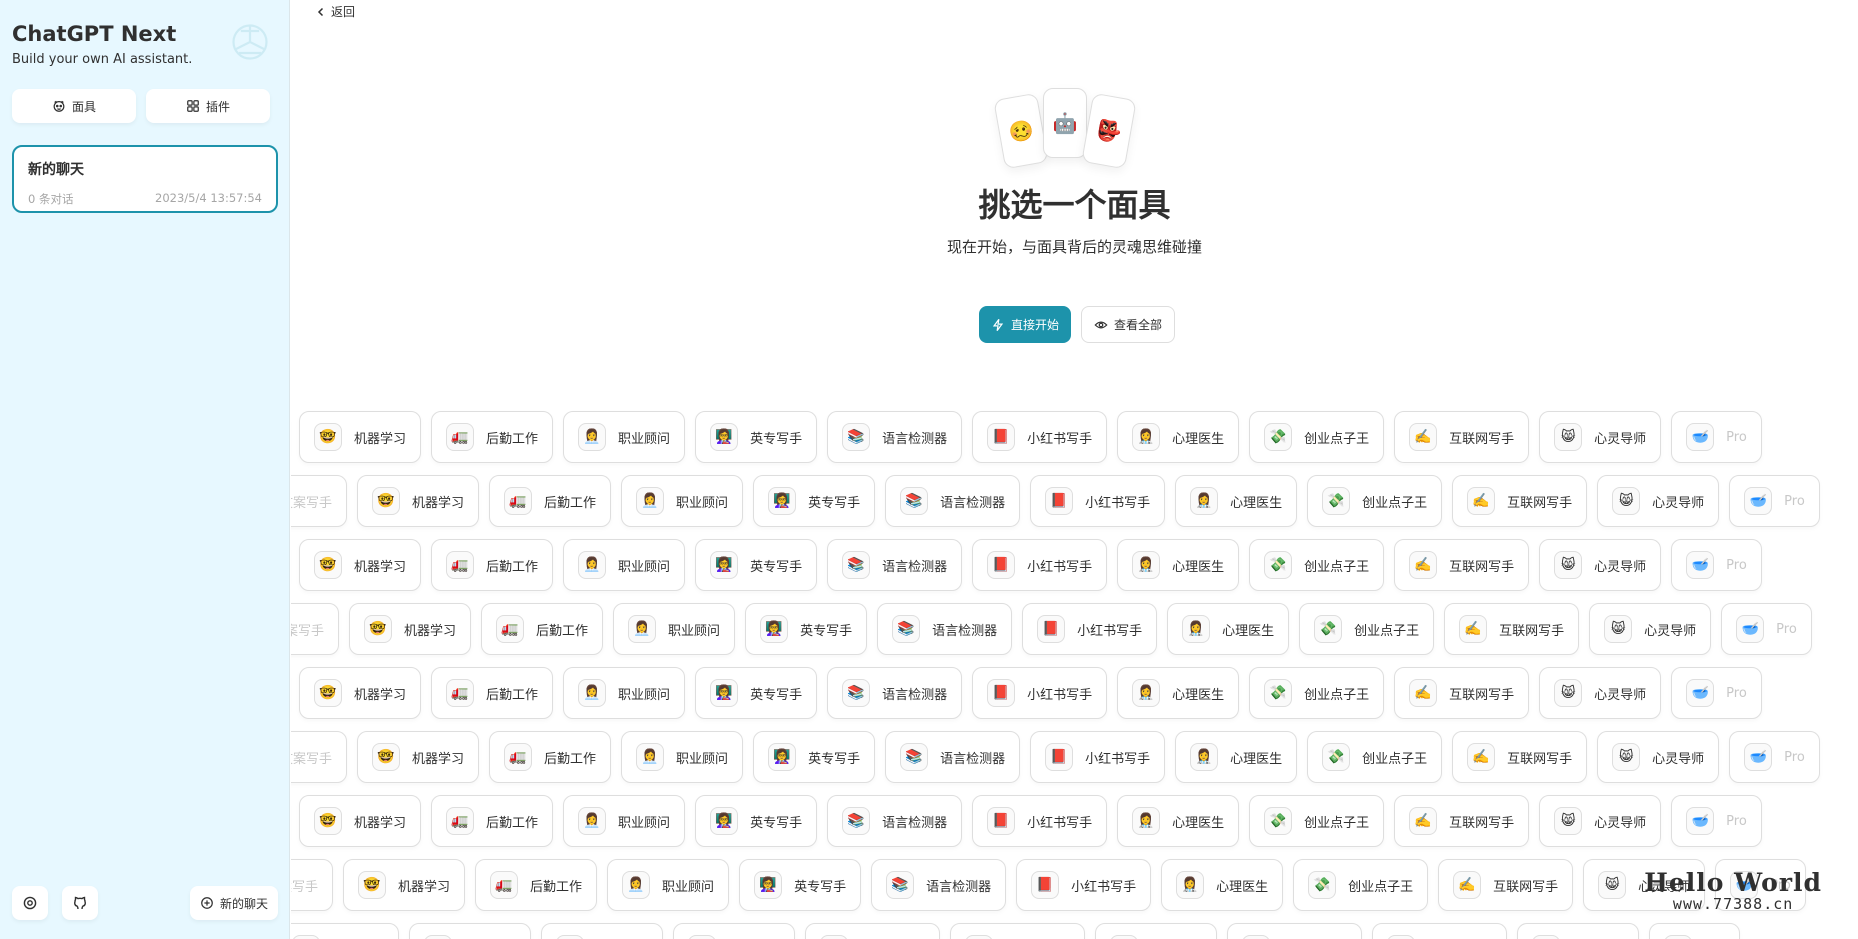  Describe the element at coordinates (30, 903) in the screenshot. I see `settings-button` at that location.